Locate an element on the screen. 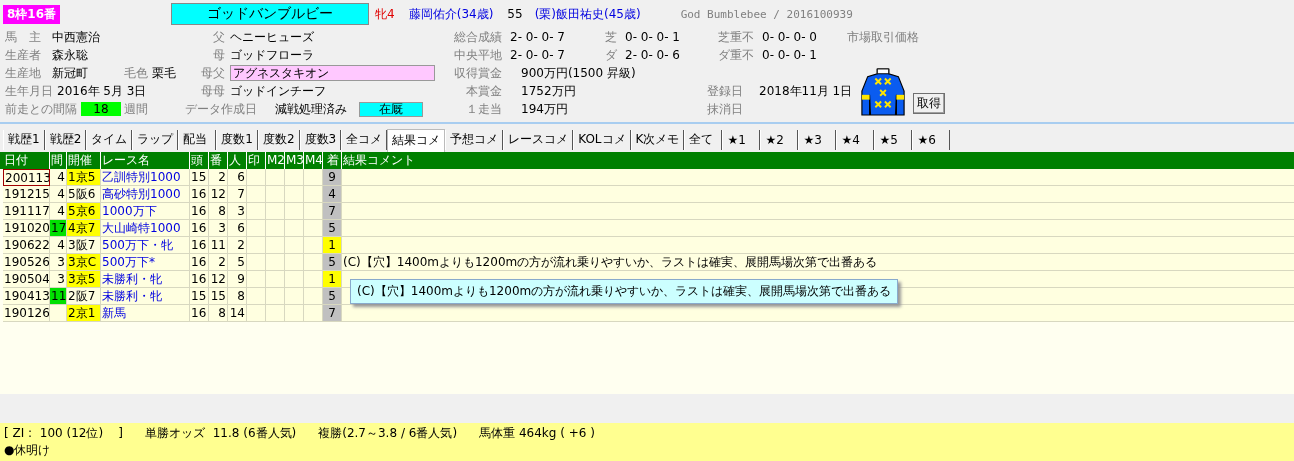  status-text: 馬体重 464kg ( +6 ) is located at coordinates (537, 433).